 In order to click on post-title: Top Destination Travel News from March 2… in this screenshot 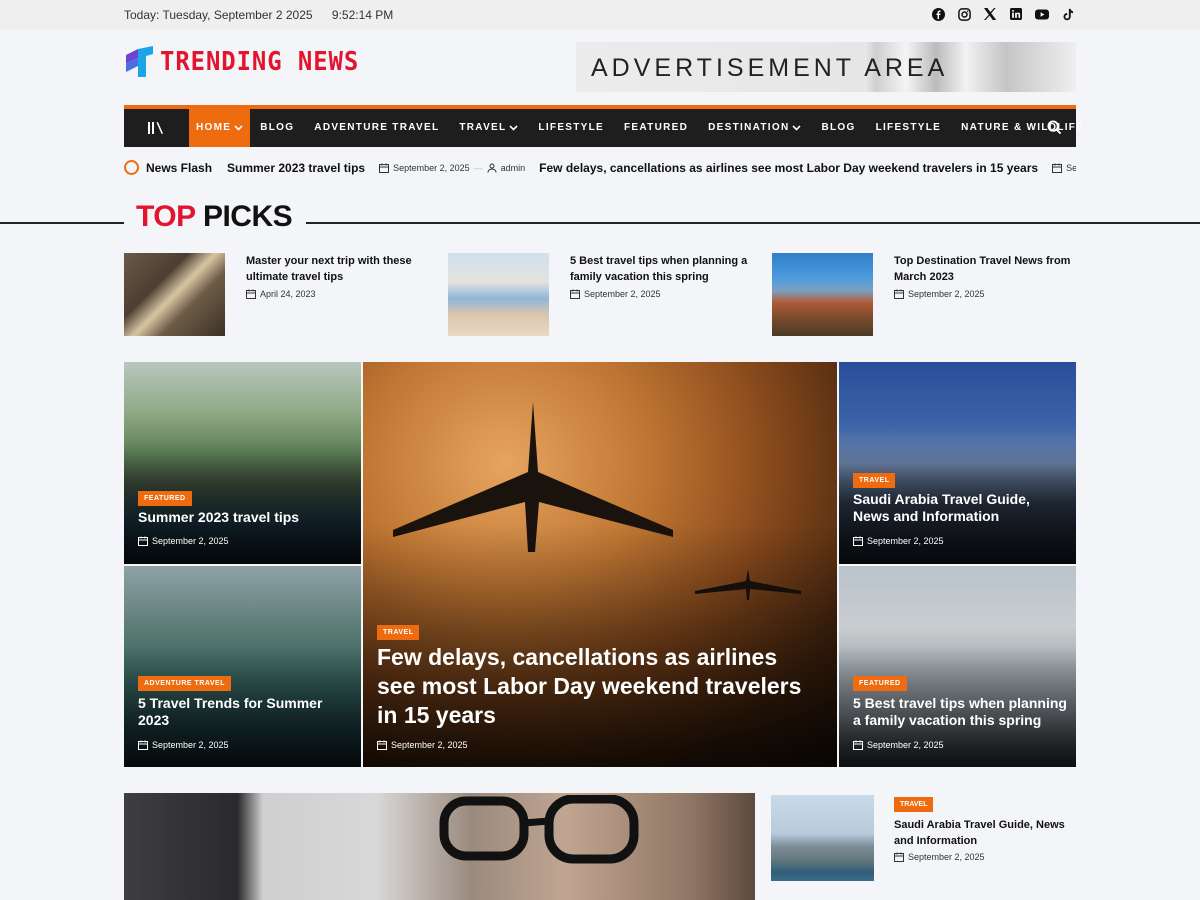, I will do `click(983, 269)`.